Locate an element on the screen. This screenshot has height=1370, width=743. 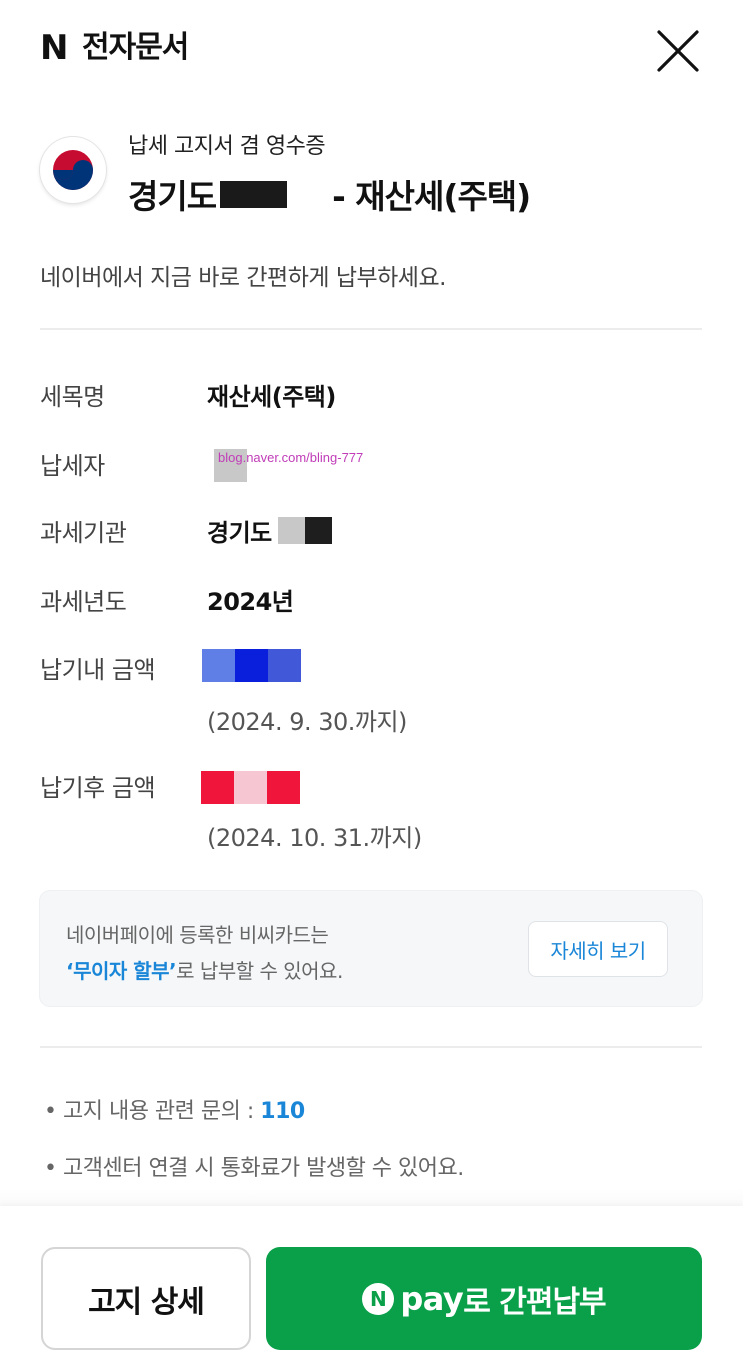
inquiry-note: • 고지 내용 관련 문의 : 110 is located at coordinates (174, 1111).